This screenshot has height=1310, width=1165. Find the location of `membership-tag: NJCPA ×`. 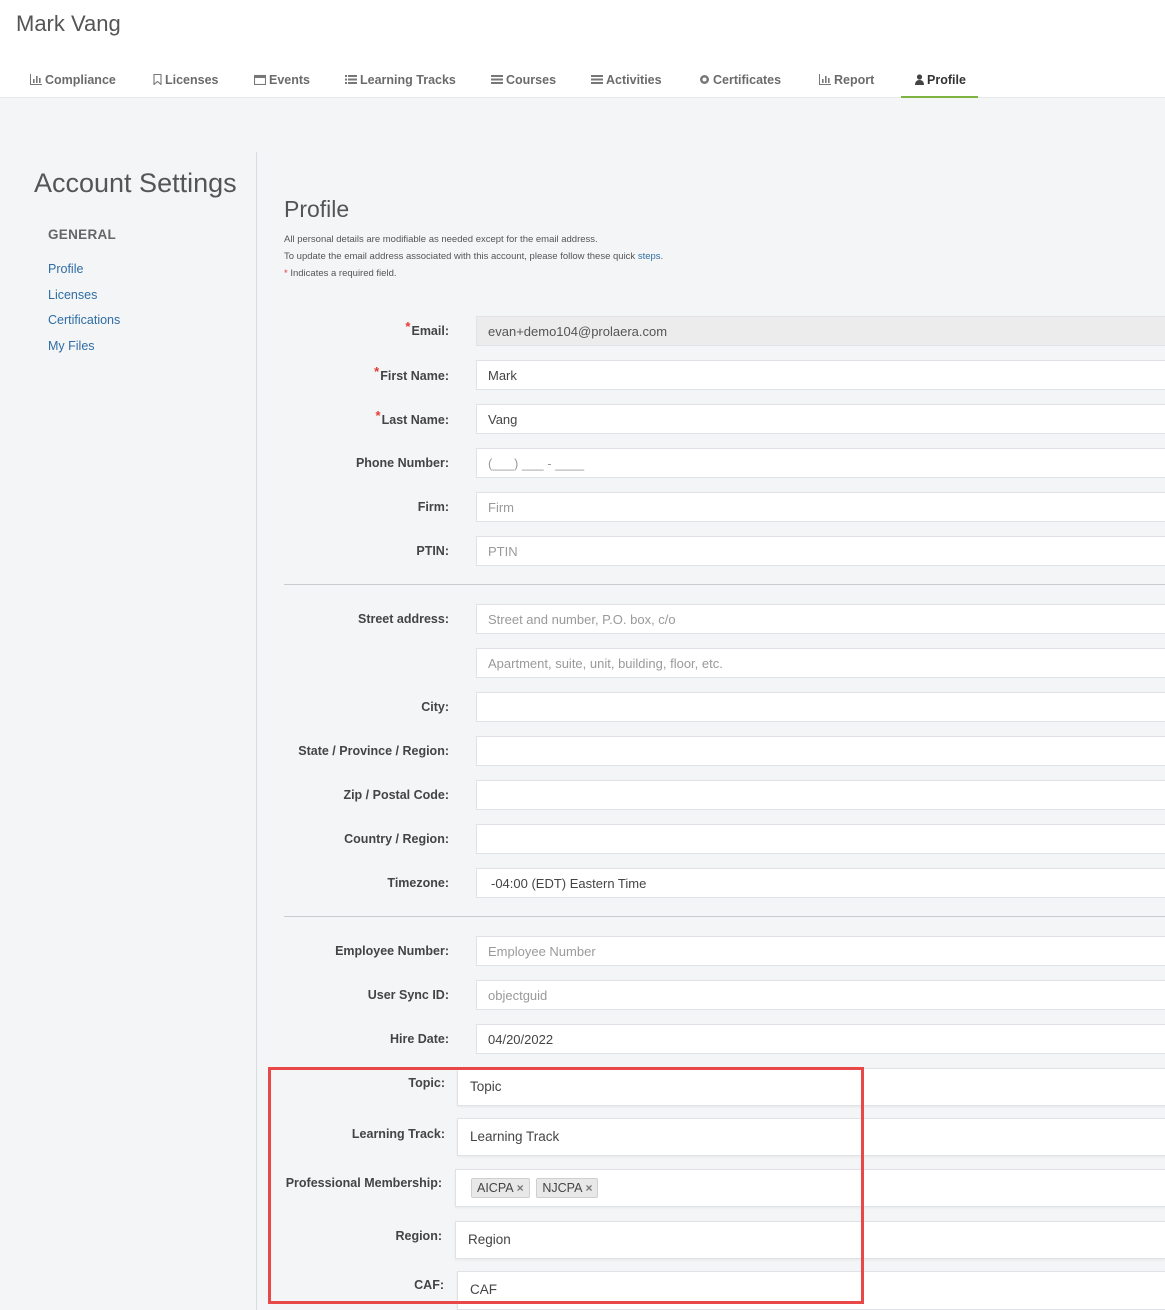

membership-tag: NJCPA × is located at coordinates (567, 1188).